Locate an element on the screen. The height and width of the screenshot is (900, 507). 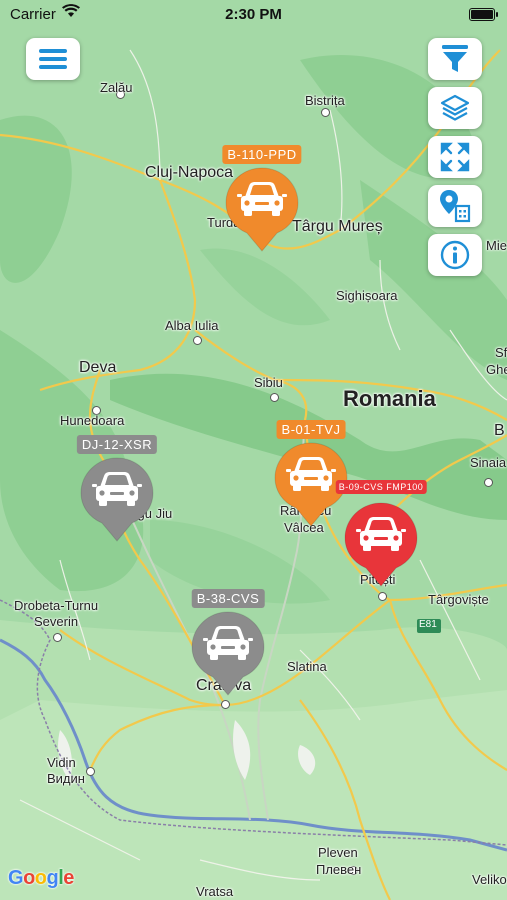
label-drobeta: Drobeta-Turnu is located at coordinates (56, 605).